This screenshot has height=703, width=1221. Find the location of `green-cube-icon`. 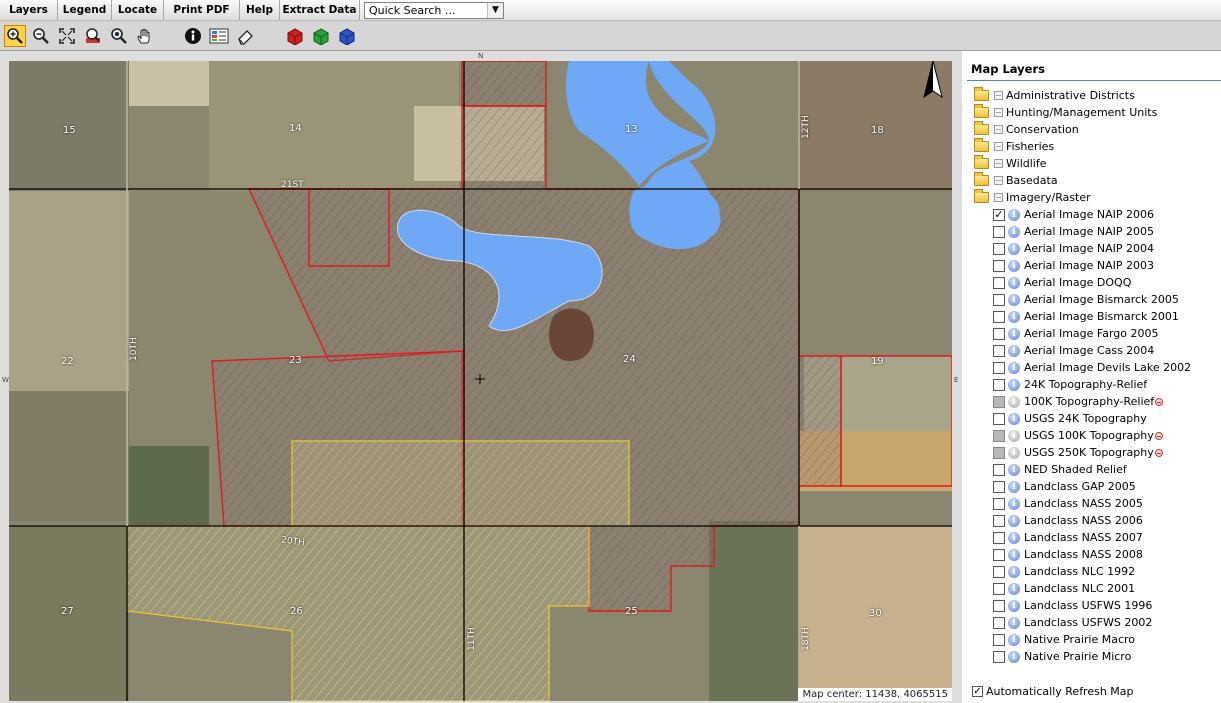

green-cube-icon is located at coordinates (321, 36).